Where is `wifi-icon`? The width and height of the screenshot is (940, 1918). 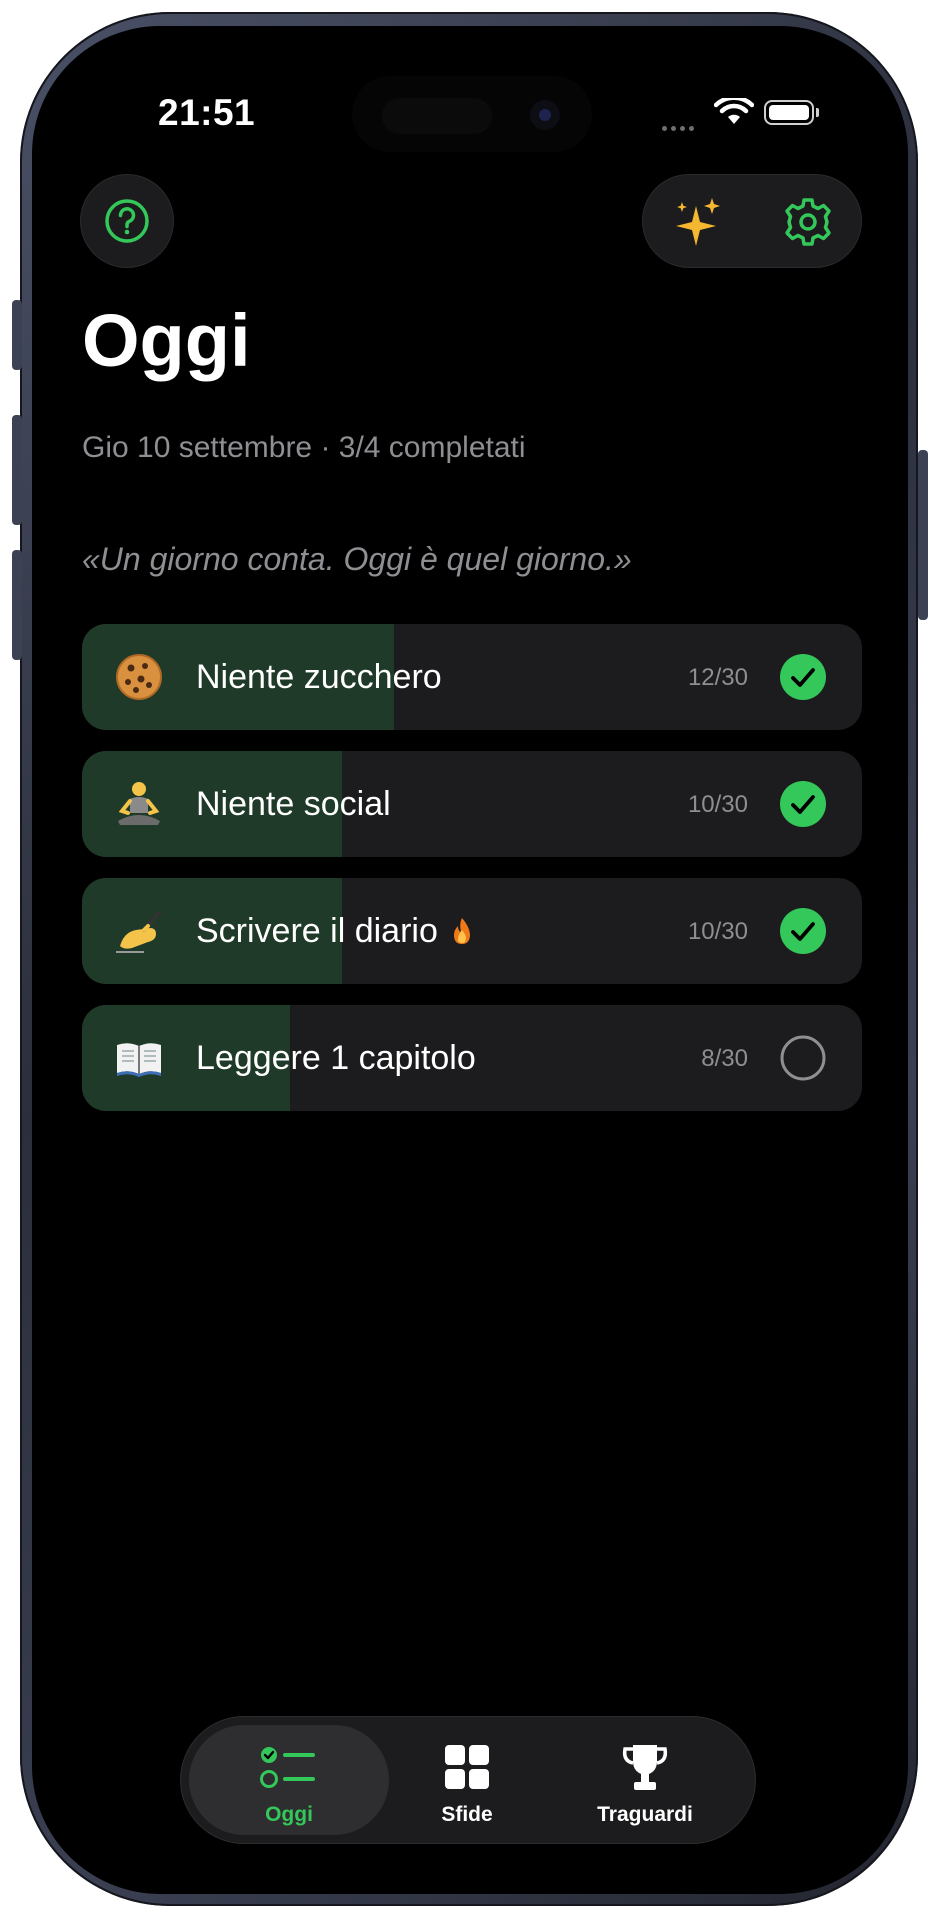 wifi-icon is located at coordinates (734, 111).